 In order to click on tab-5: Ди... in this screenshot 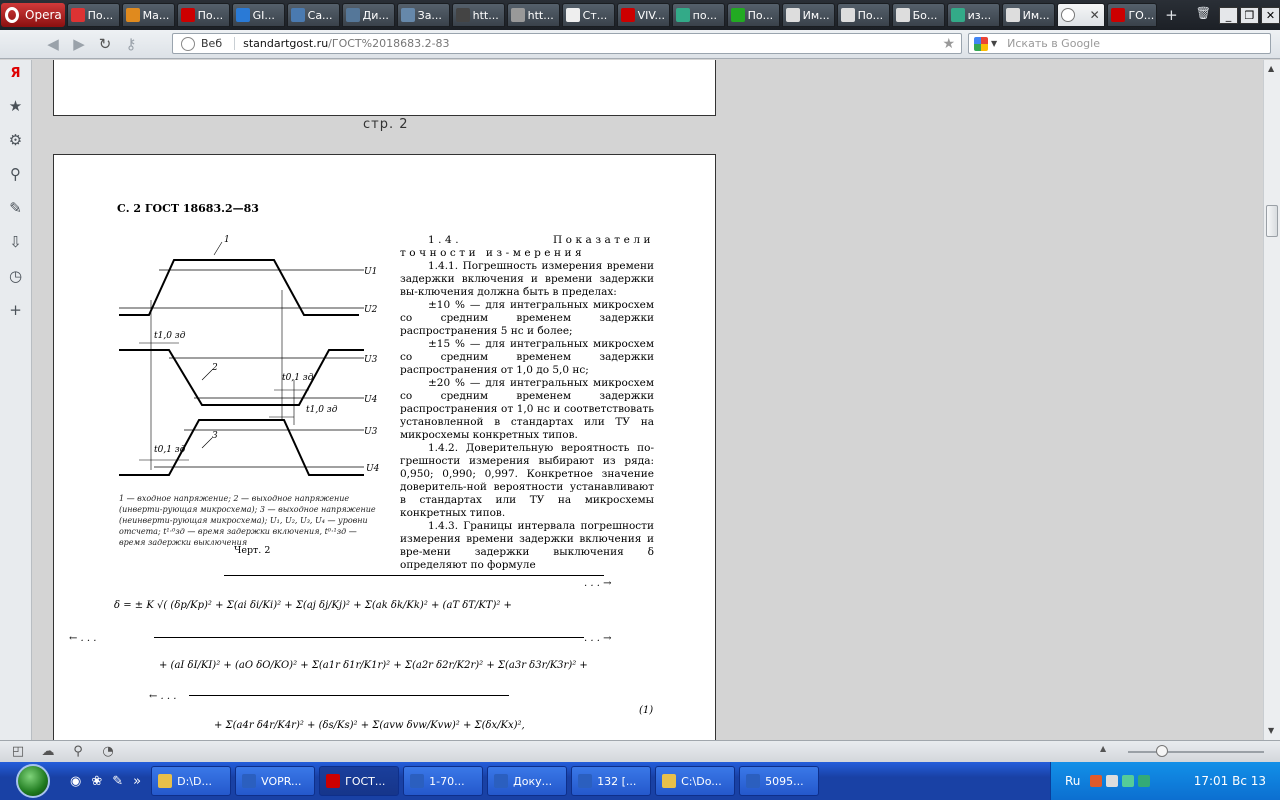, I will do `click(368, 15)`.